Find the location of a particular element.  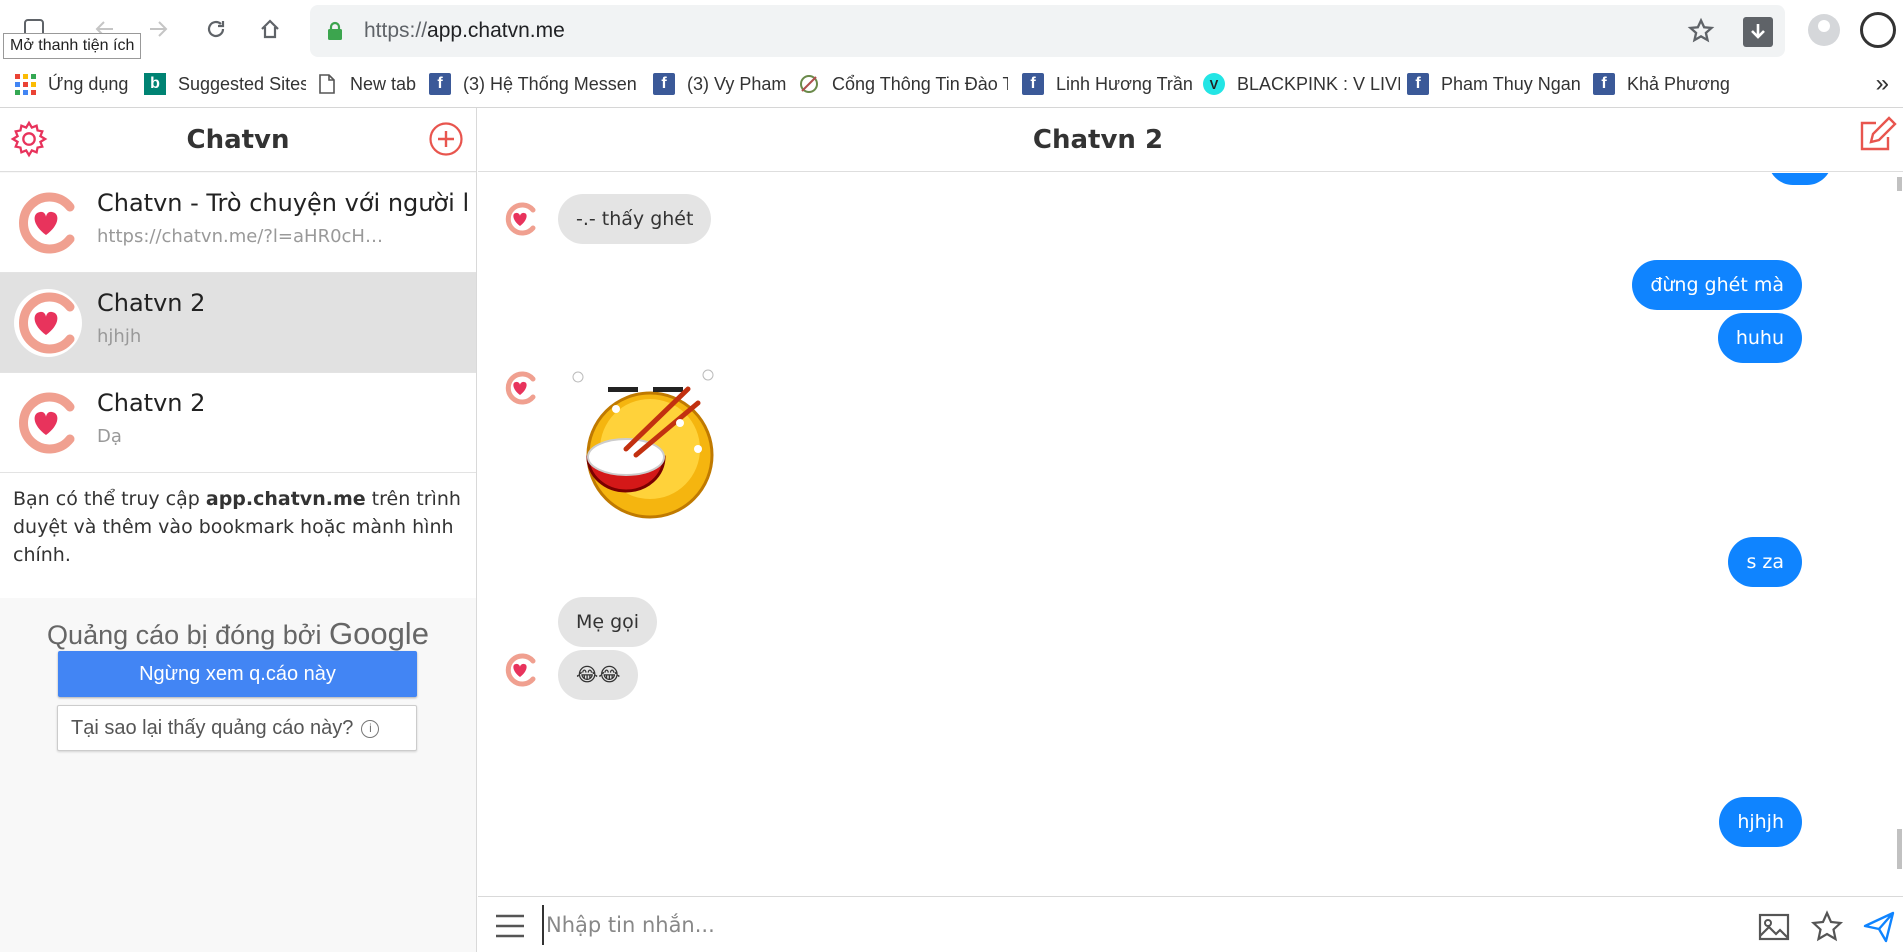

message-bubble-partial is located at coordinates (1800, 179).